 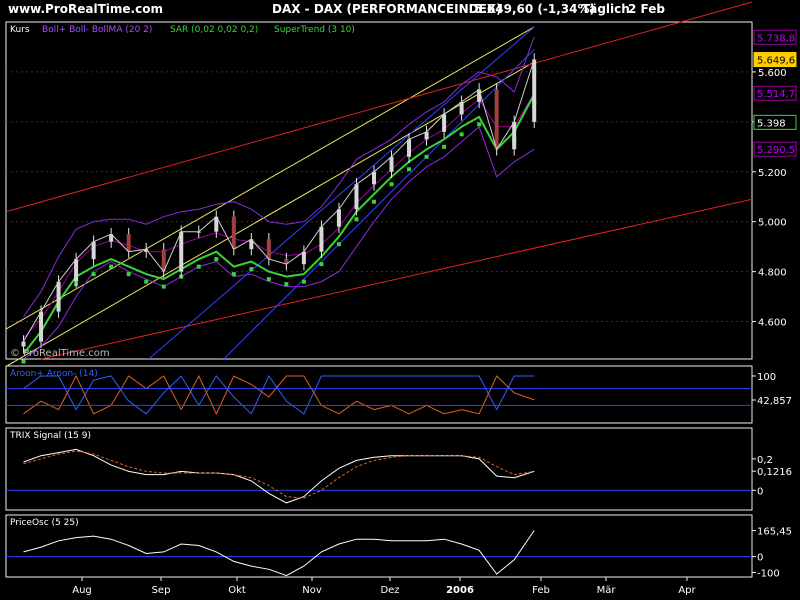 What do you see at coordinates (776, 150) in the screenshot?
I see `value-tag-label: 5.290,5` at bounding box center [776, 150].